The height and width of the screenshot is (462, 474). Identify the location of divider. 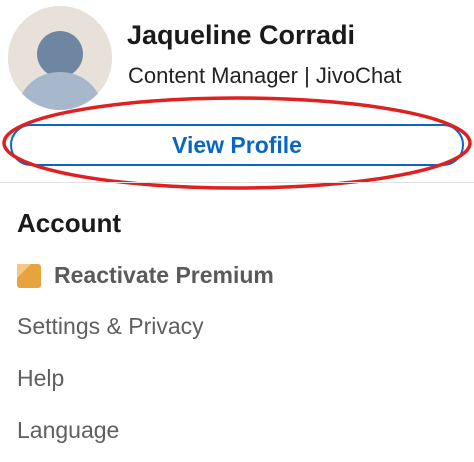
(237, 182).